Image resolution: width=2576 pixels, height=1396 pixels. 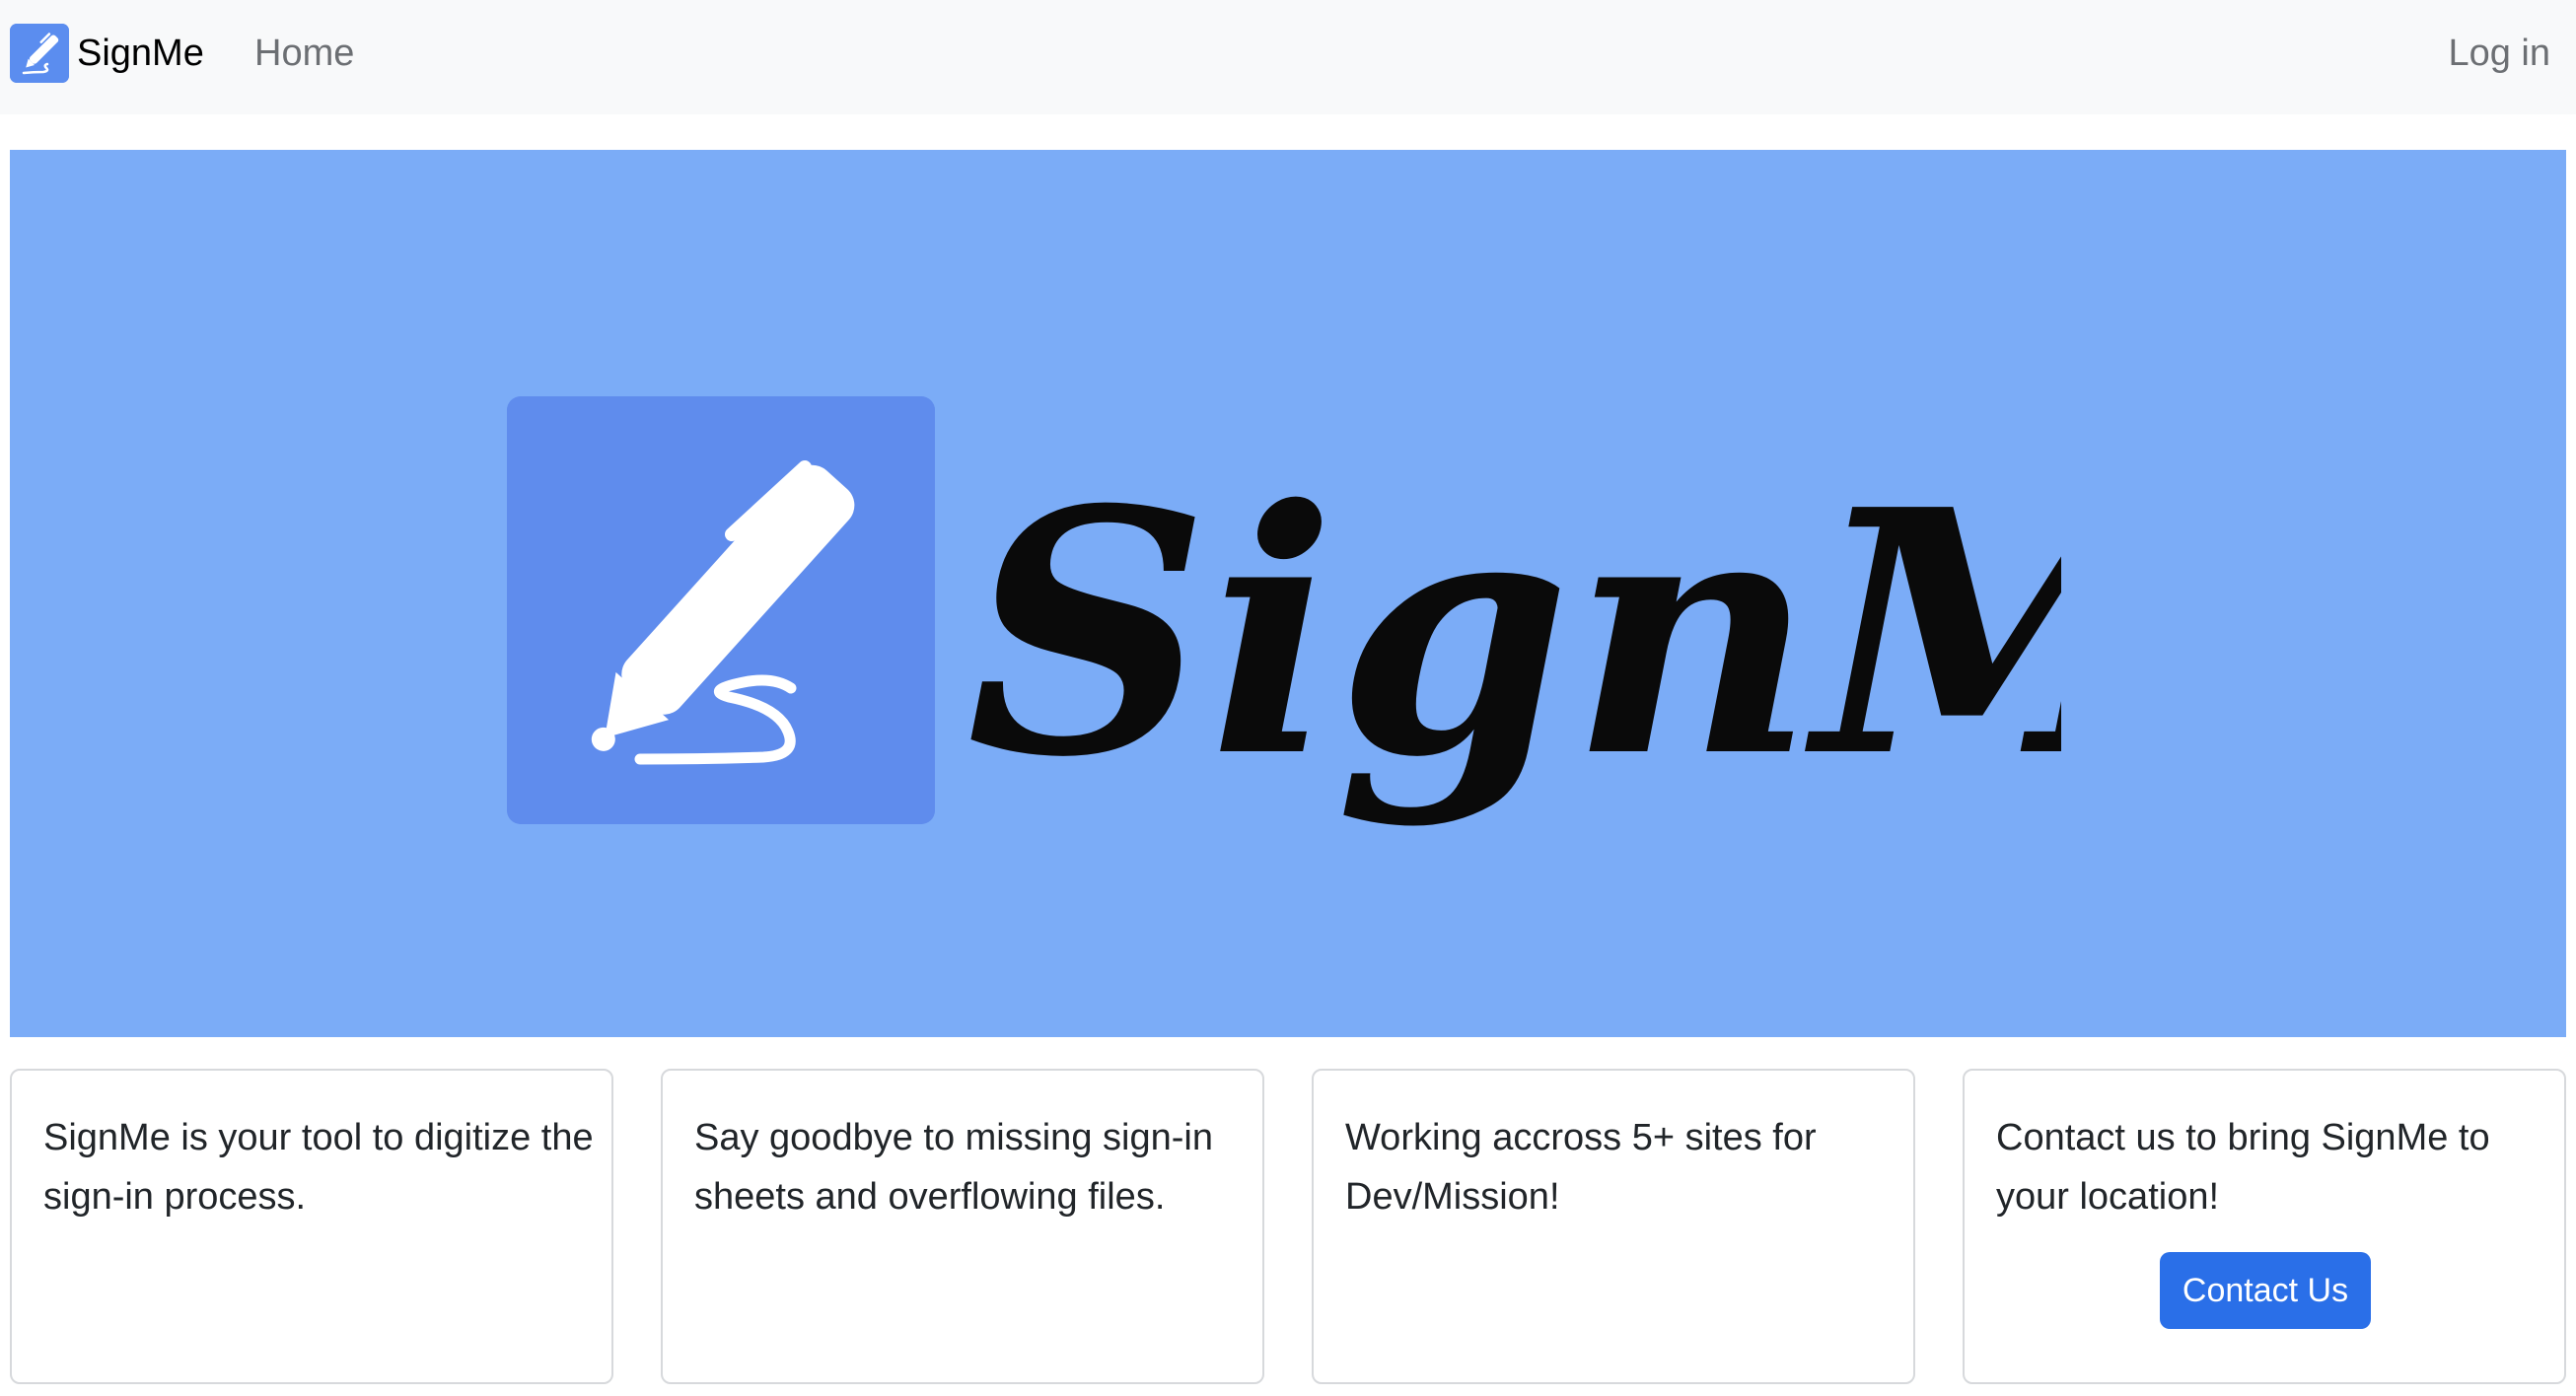 What do you see at coordinates (1288, 57) in the screenshot?
I see `top-navbar: SignMe Home Log in` at bounding box center [1288, 57].